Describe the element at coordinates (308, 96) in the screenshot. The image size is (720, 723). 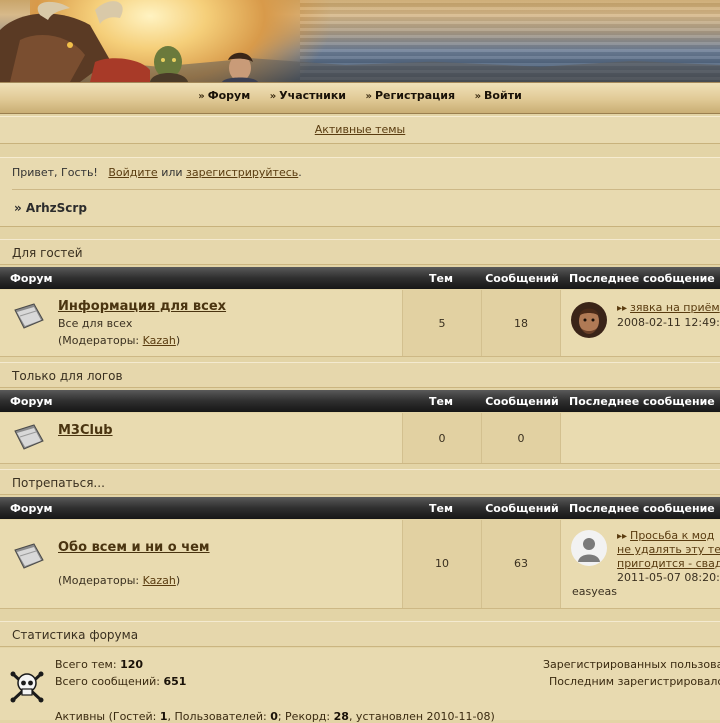
I see `nav-item-members: » Участники` at that location.